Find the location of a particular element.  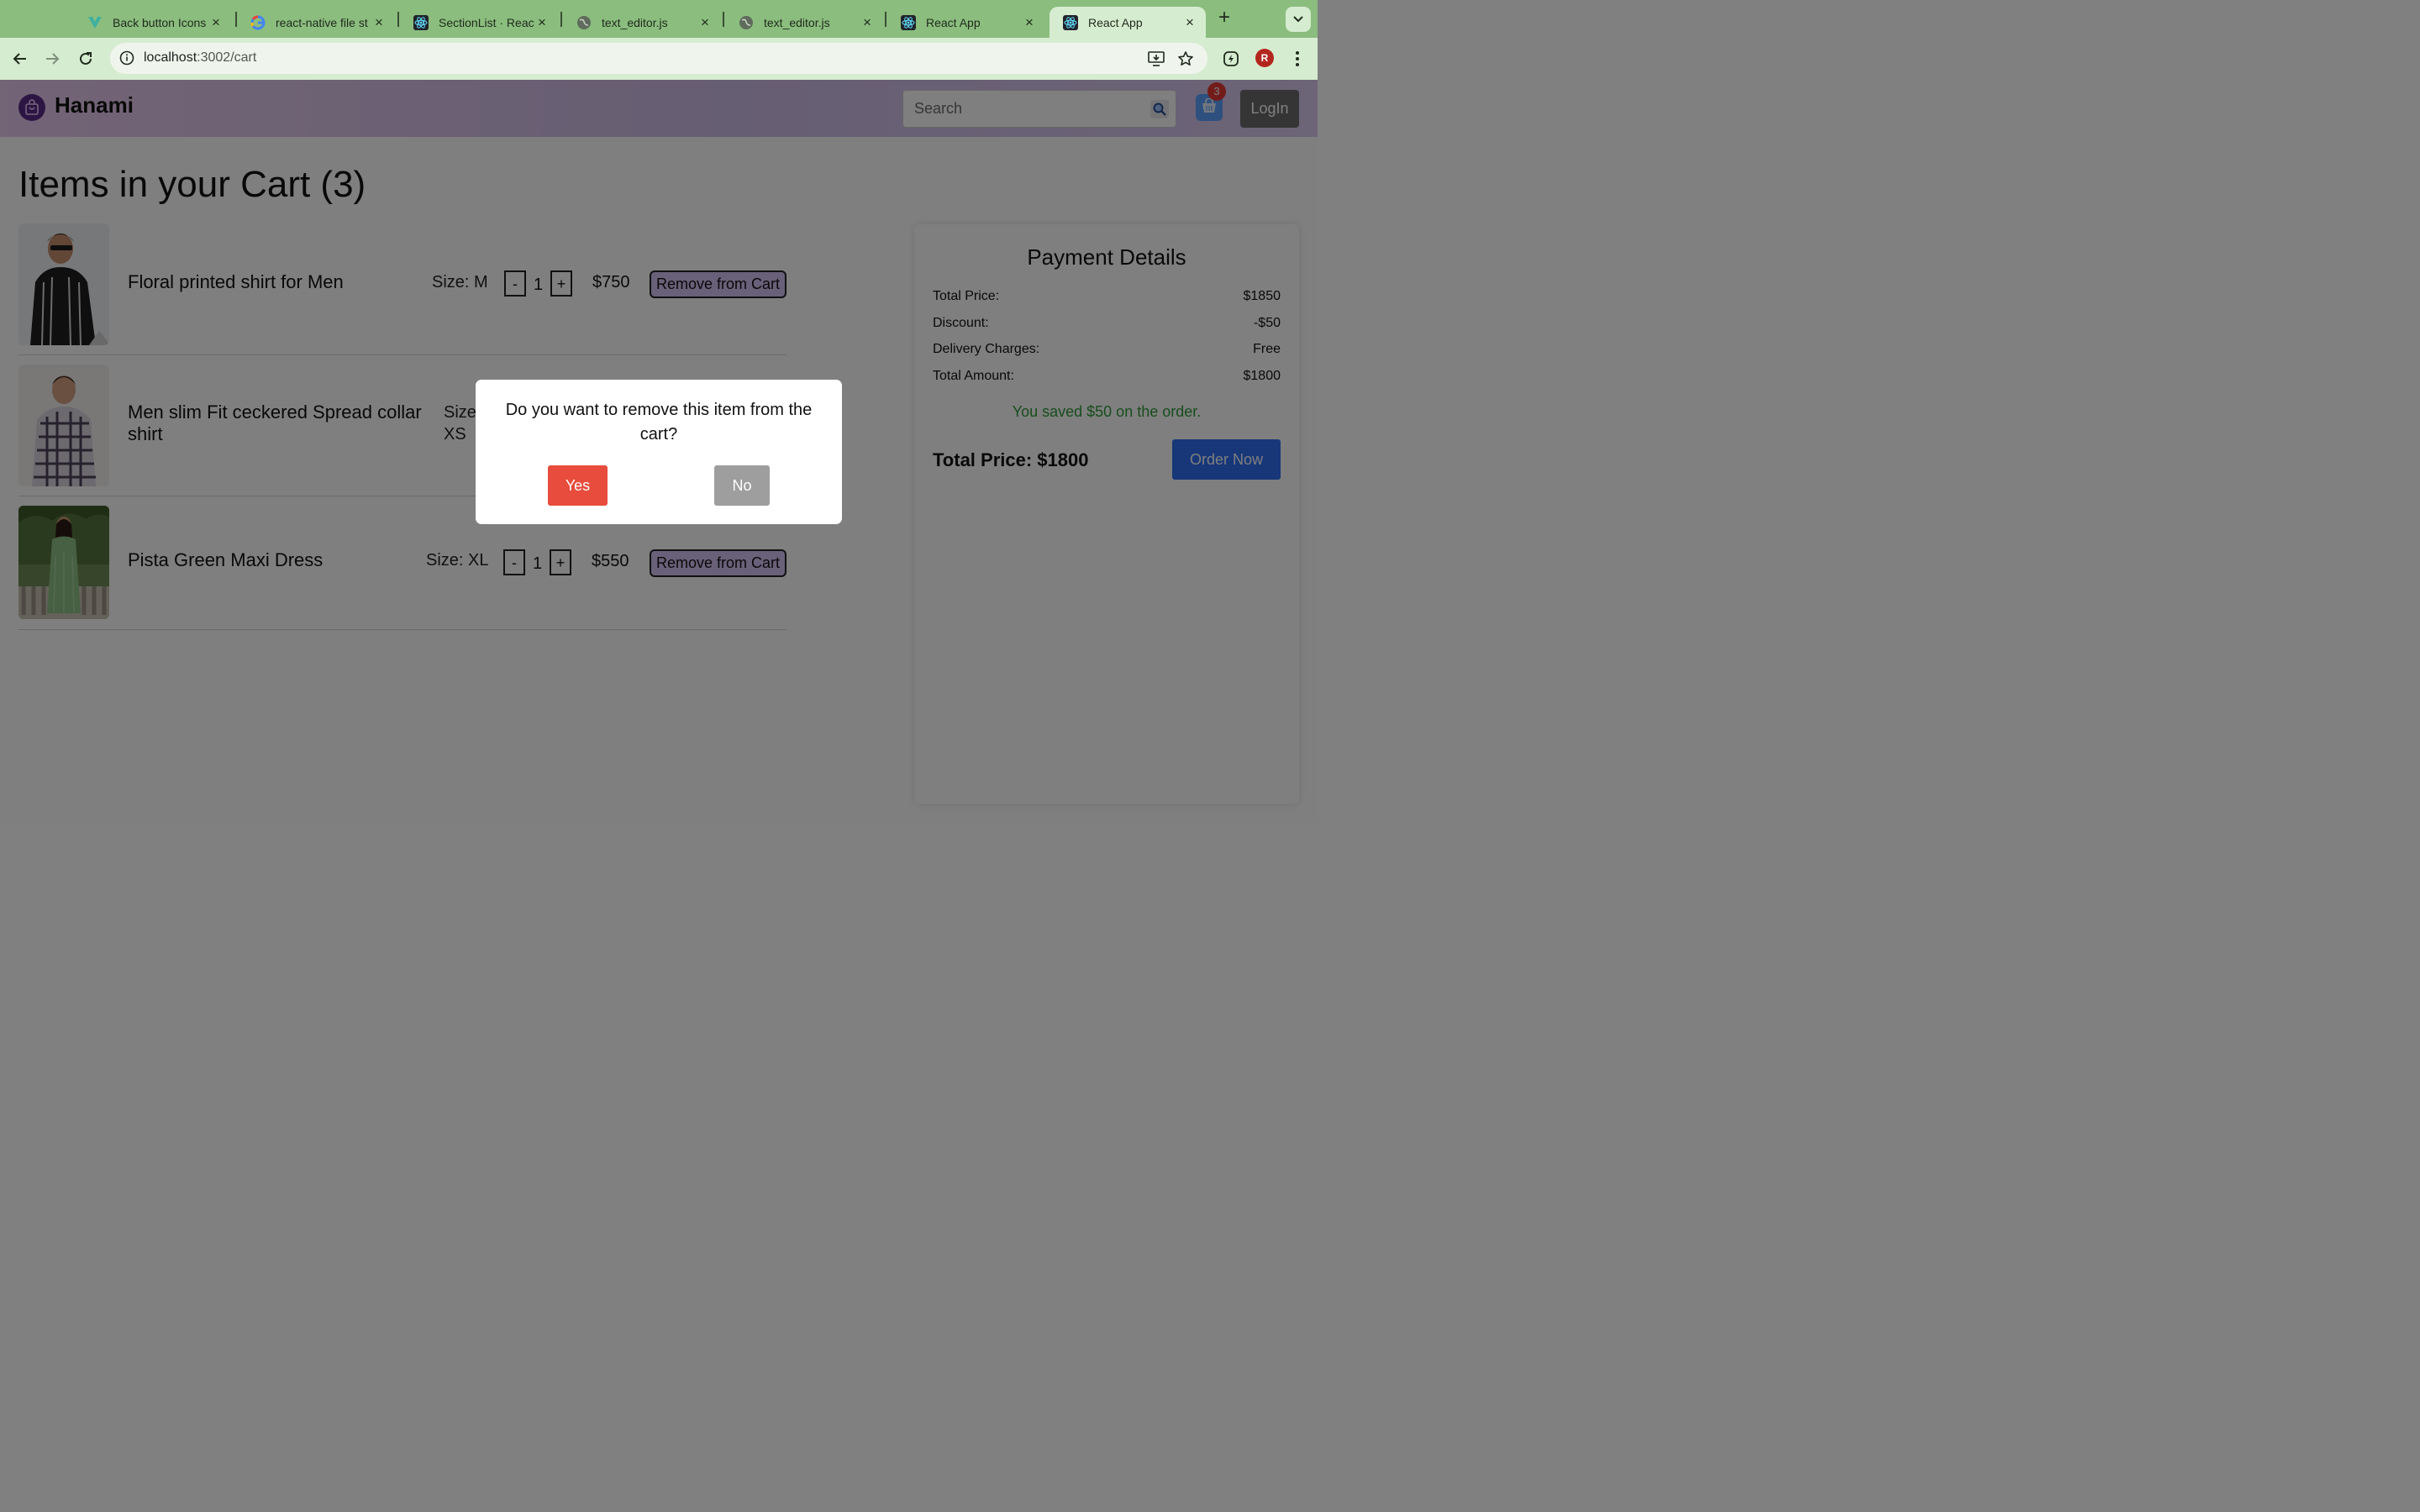

browser-toolbar: localhost:3002/cart R is located at coordinates (659, 59).